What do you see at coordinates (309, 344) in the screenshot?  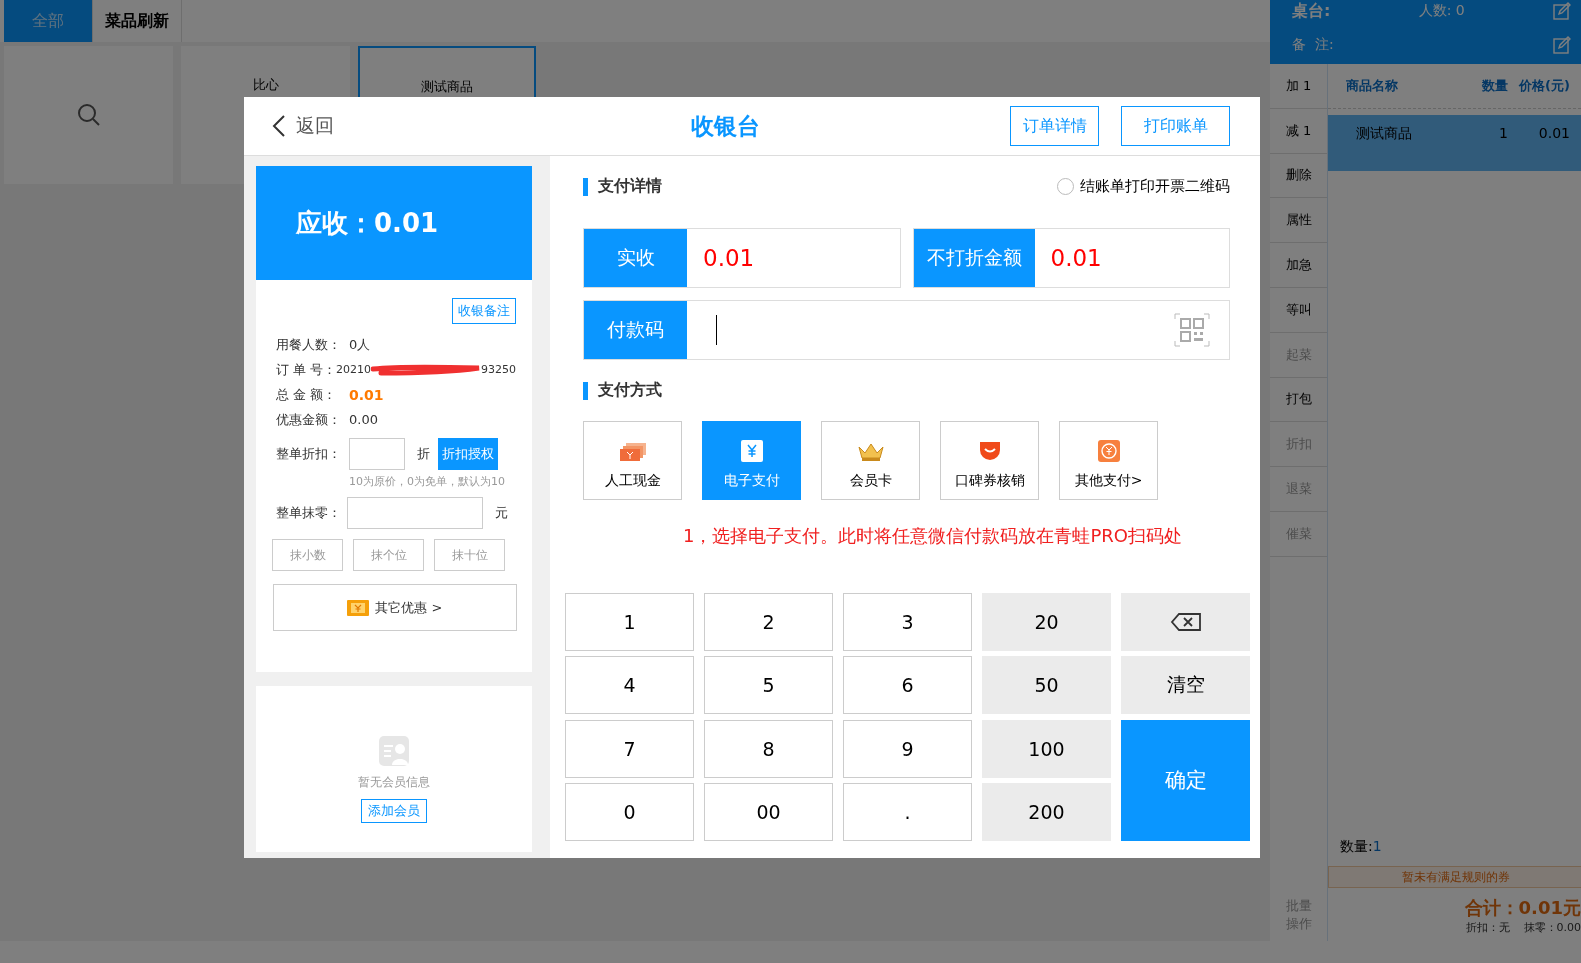 I see `info-label: 用餐人数：` at bounding box center [309, 344].